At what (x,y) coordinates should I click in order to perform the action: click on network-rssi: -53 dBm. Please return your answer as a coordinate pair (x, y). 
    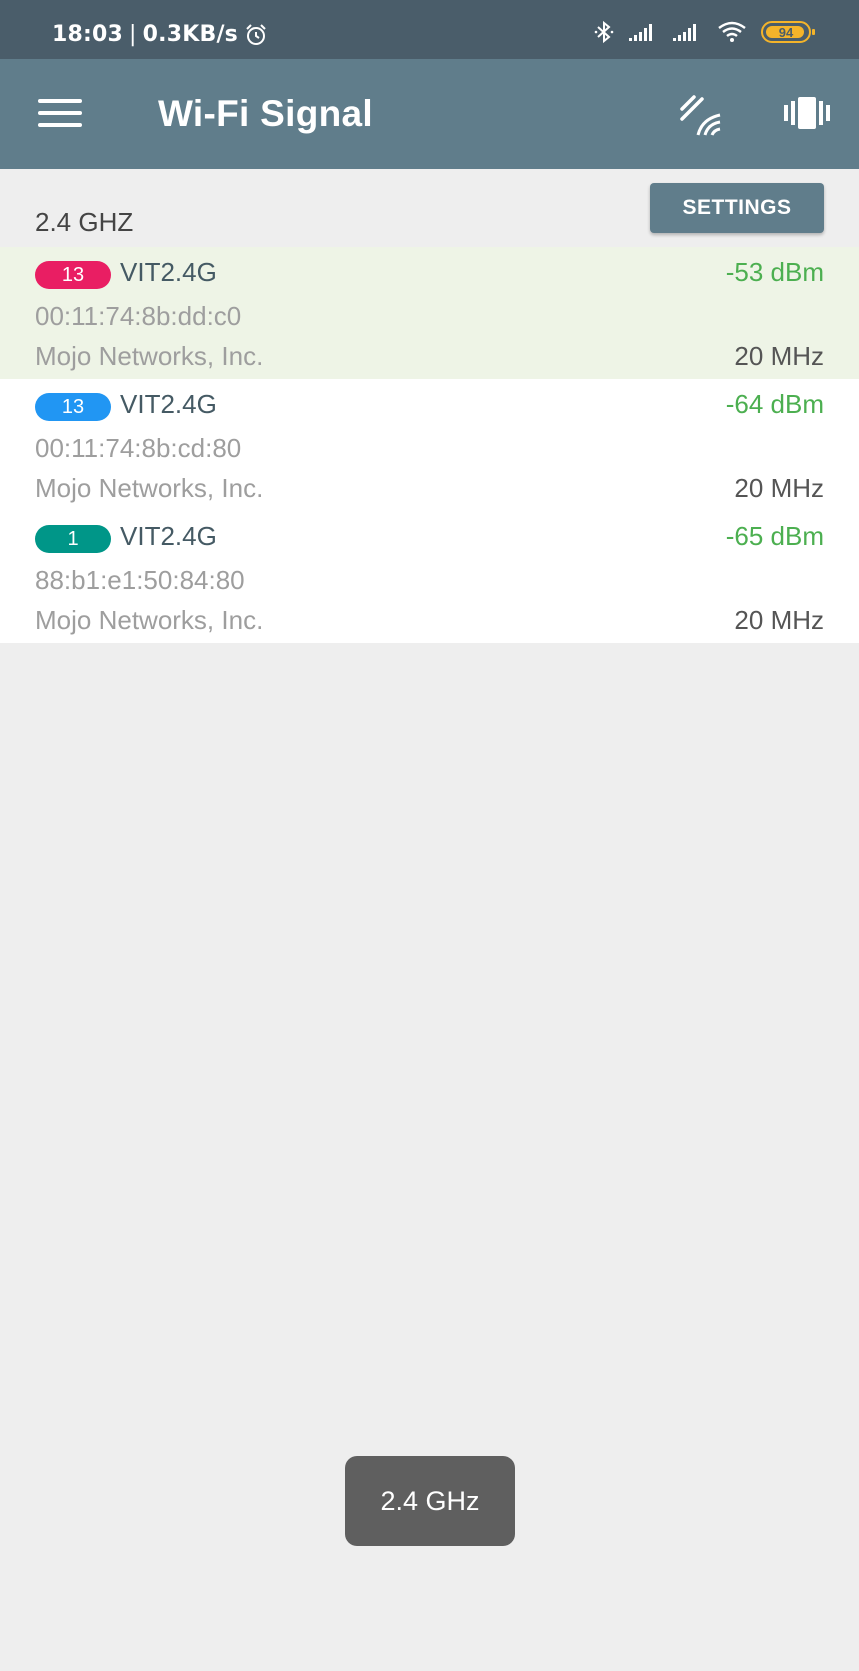
    Looking at the image, I should click on (774, 272).